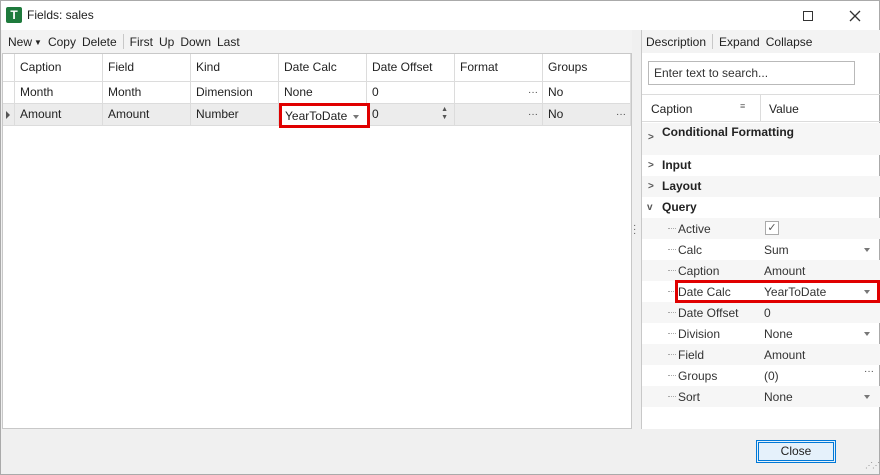 This screenshot has height=475, width=880. I want to click on first-button: First, so click(141, 42).